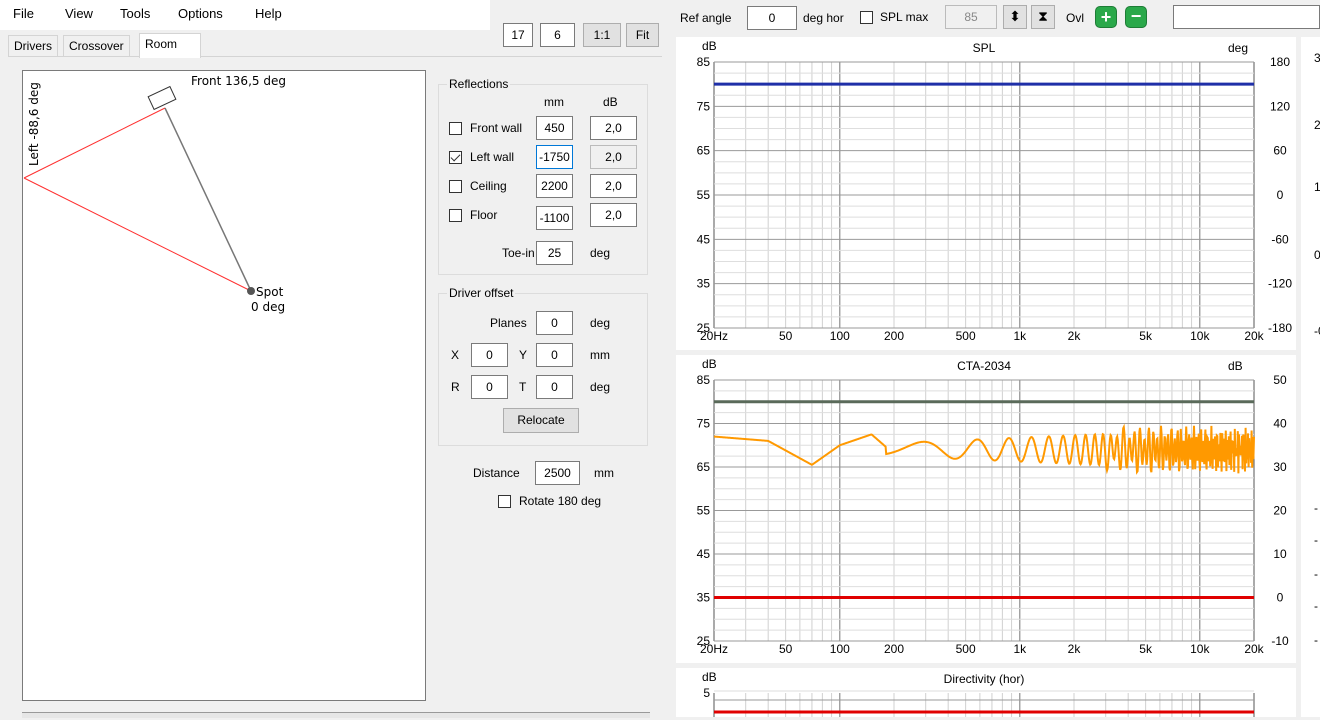  What do you see at coordinates (613, 128) in the screenshot?
I see `front-wall-db-field: 2,0` at bounding box center [613, 128].